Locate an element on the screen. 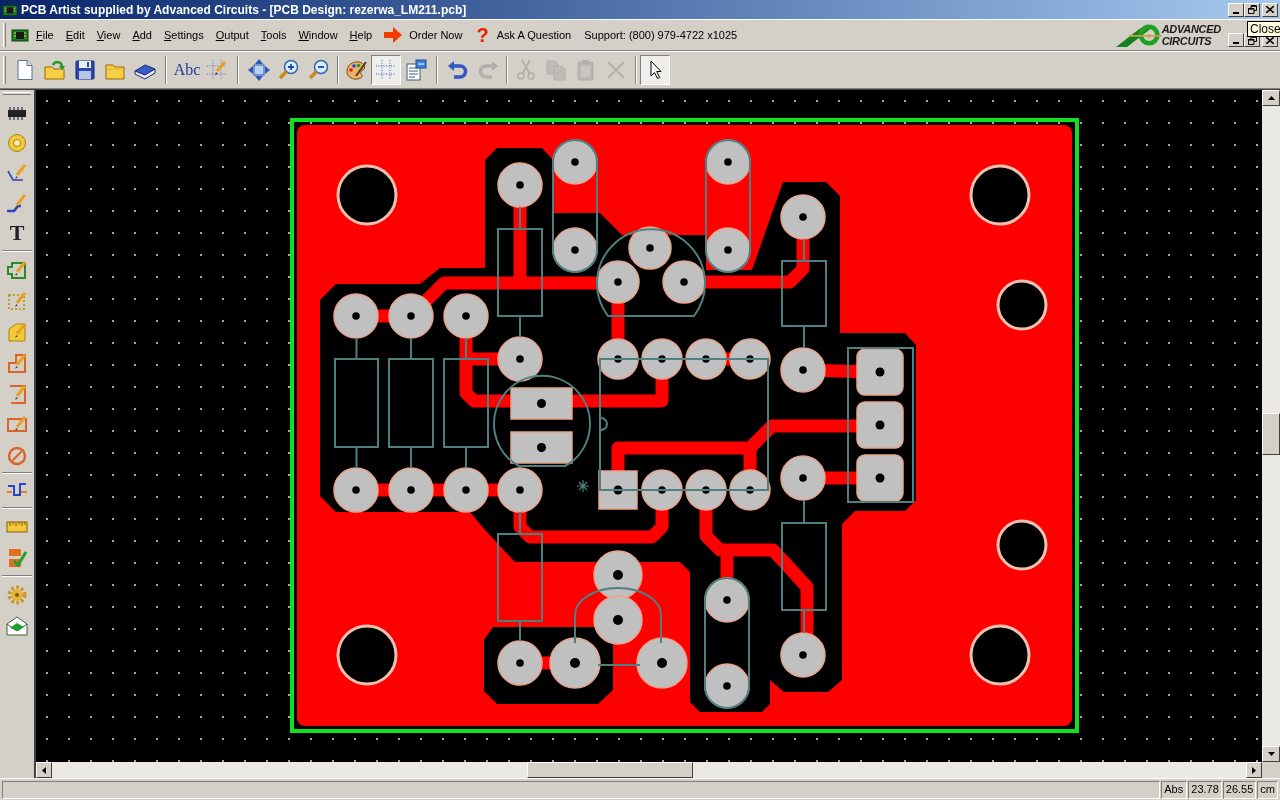 The image size is (1280, 800). outline-pencil-icon is located at coordinates (17, 269).